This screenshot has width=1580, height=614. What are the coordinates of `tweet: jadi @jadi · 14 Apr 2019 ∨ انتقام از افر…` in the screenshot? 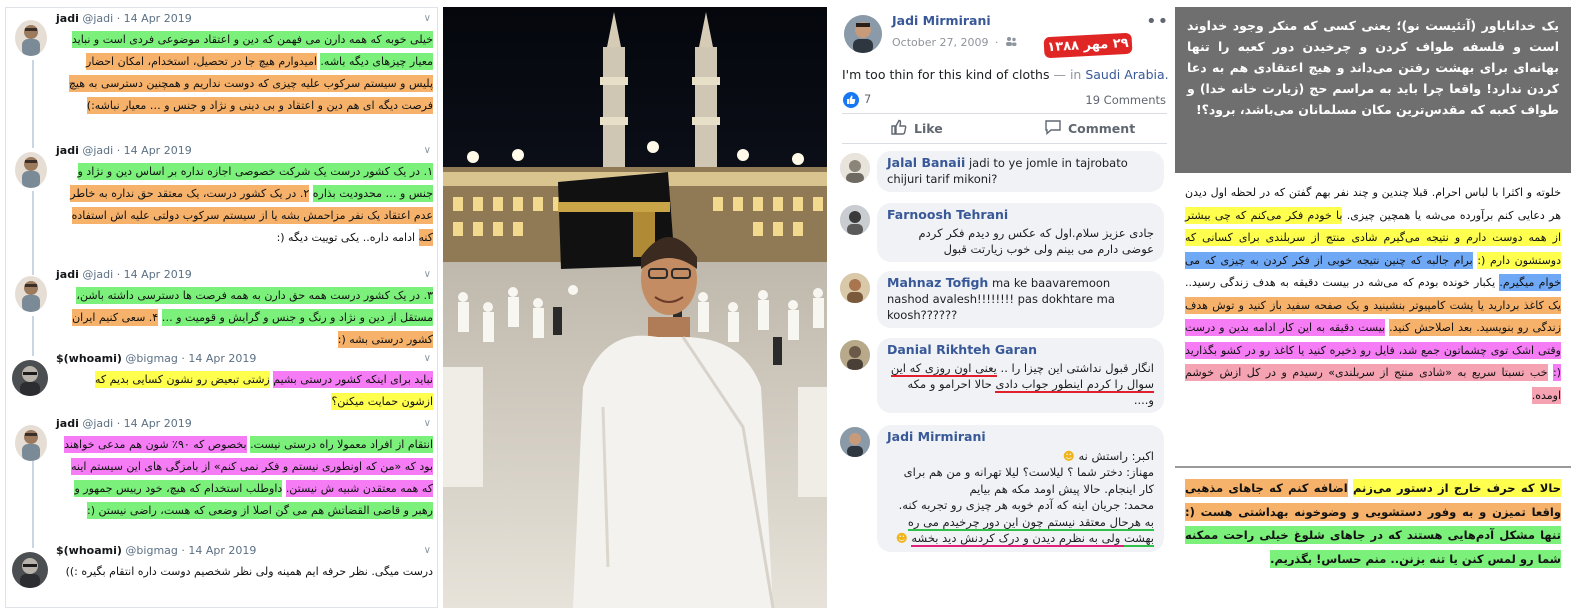 It's located at (221, 482).